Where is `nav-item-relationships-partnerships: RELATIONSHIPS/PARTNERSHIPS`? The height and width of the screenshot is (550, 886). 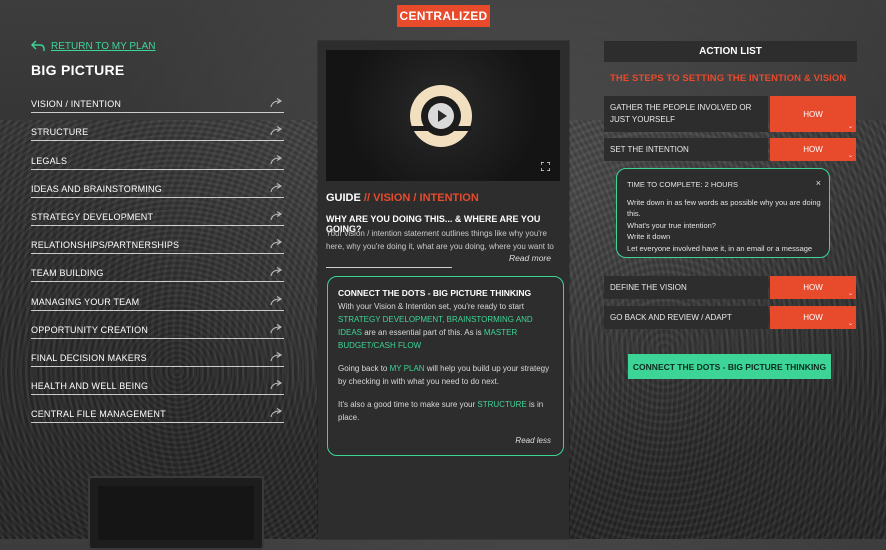
nav-item-relationships-partnerships: RELATIONSHIPS/PARTNERSHIPS is located at coordinates (157, 241).